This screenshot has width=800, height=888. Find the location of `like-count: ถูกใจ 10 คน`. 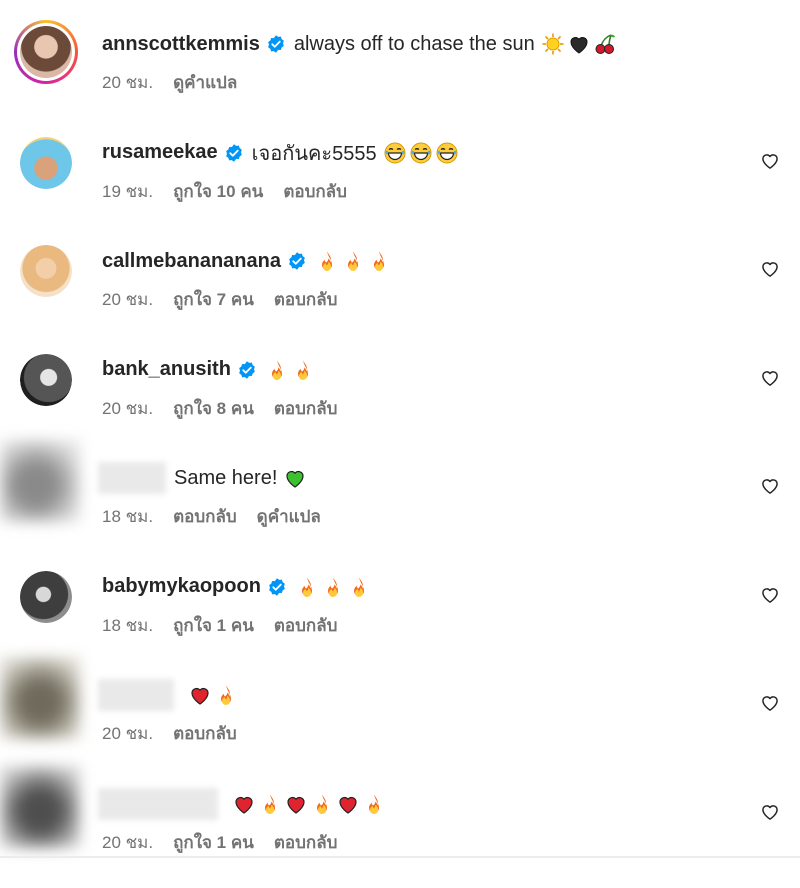

like-count: ถูกใจ 10 คน is located at coordinates (218, 191).